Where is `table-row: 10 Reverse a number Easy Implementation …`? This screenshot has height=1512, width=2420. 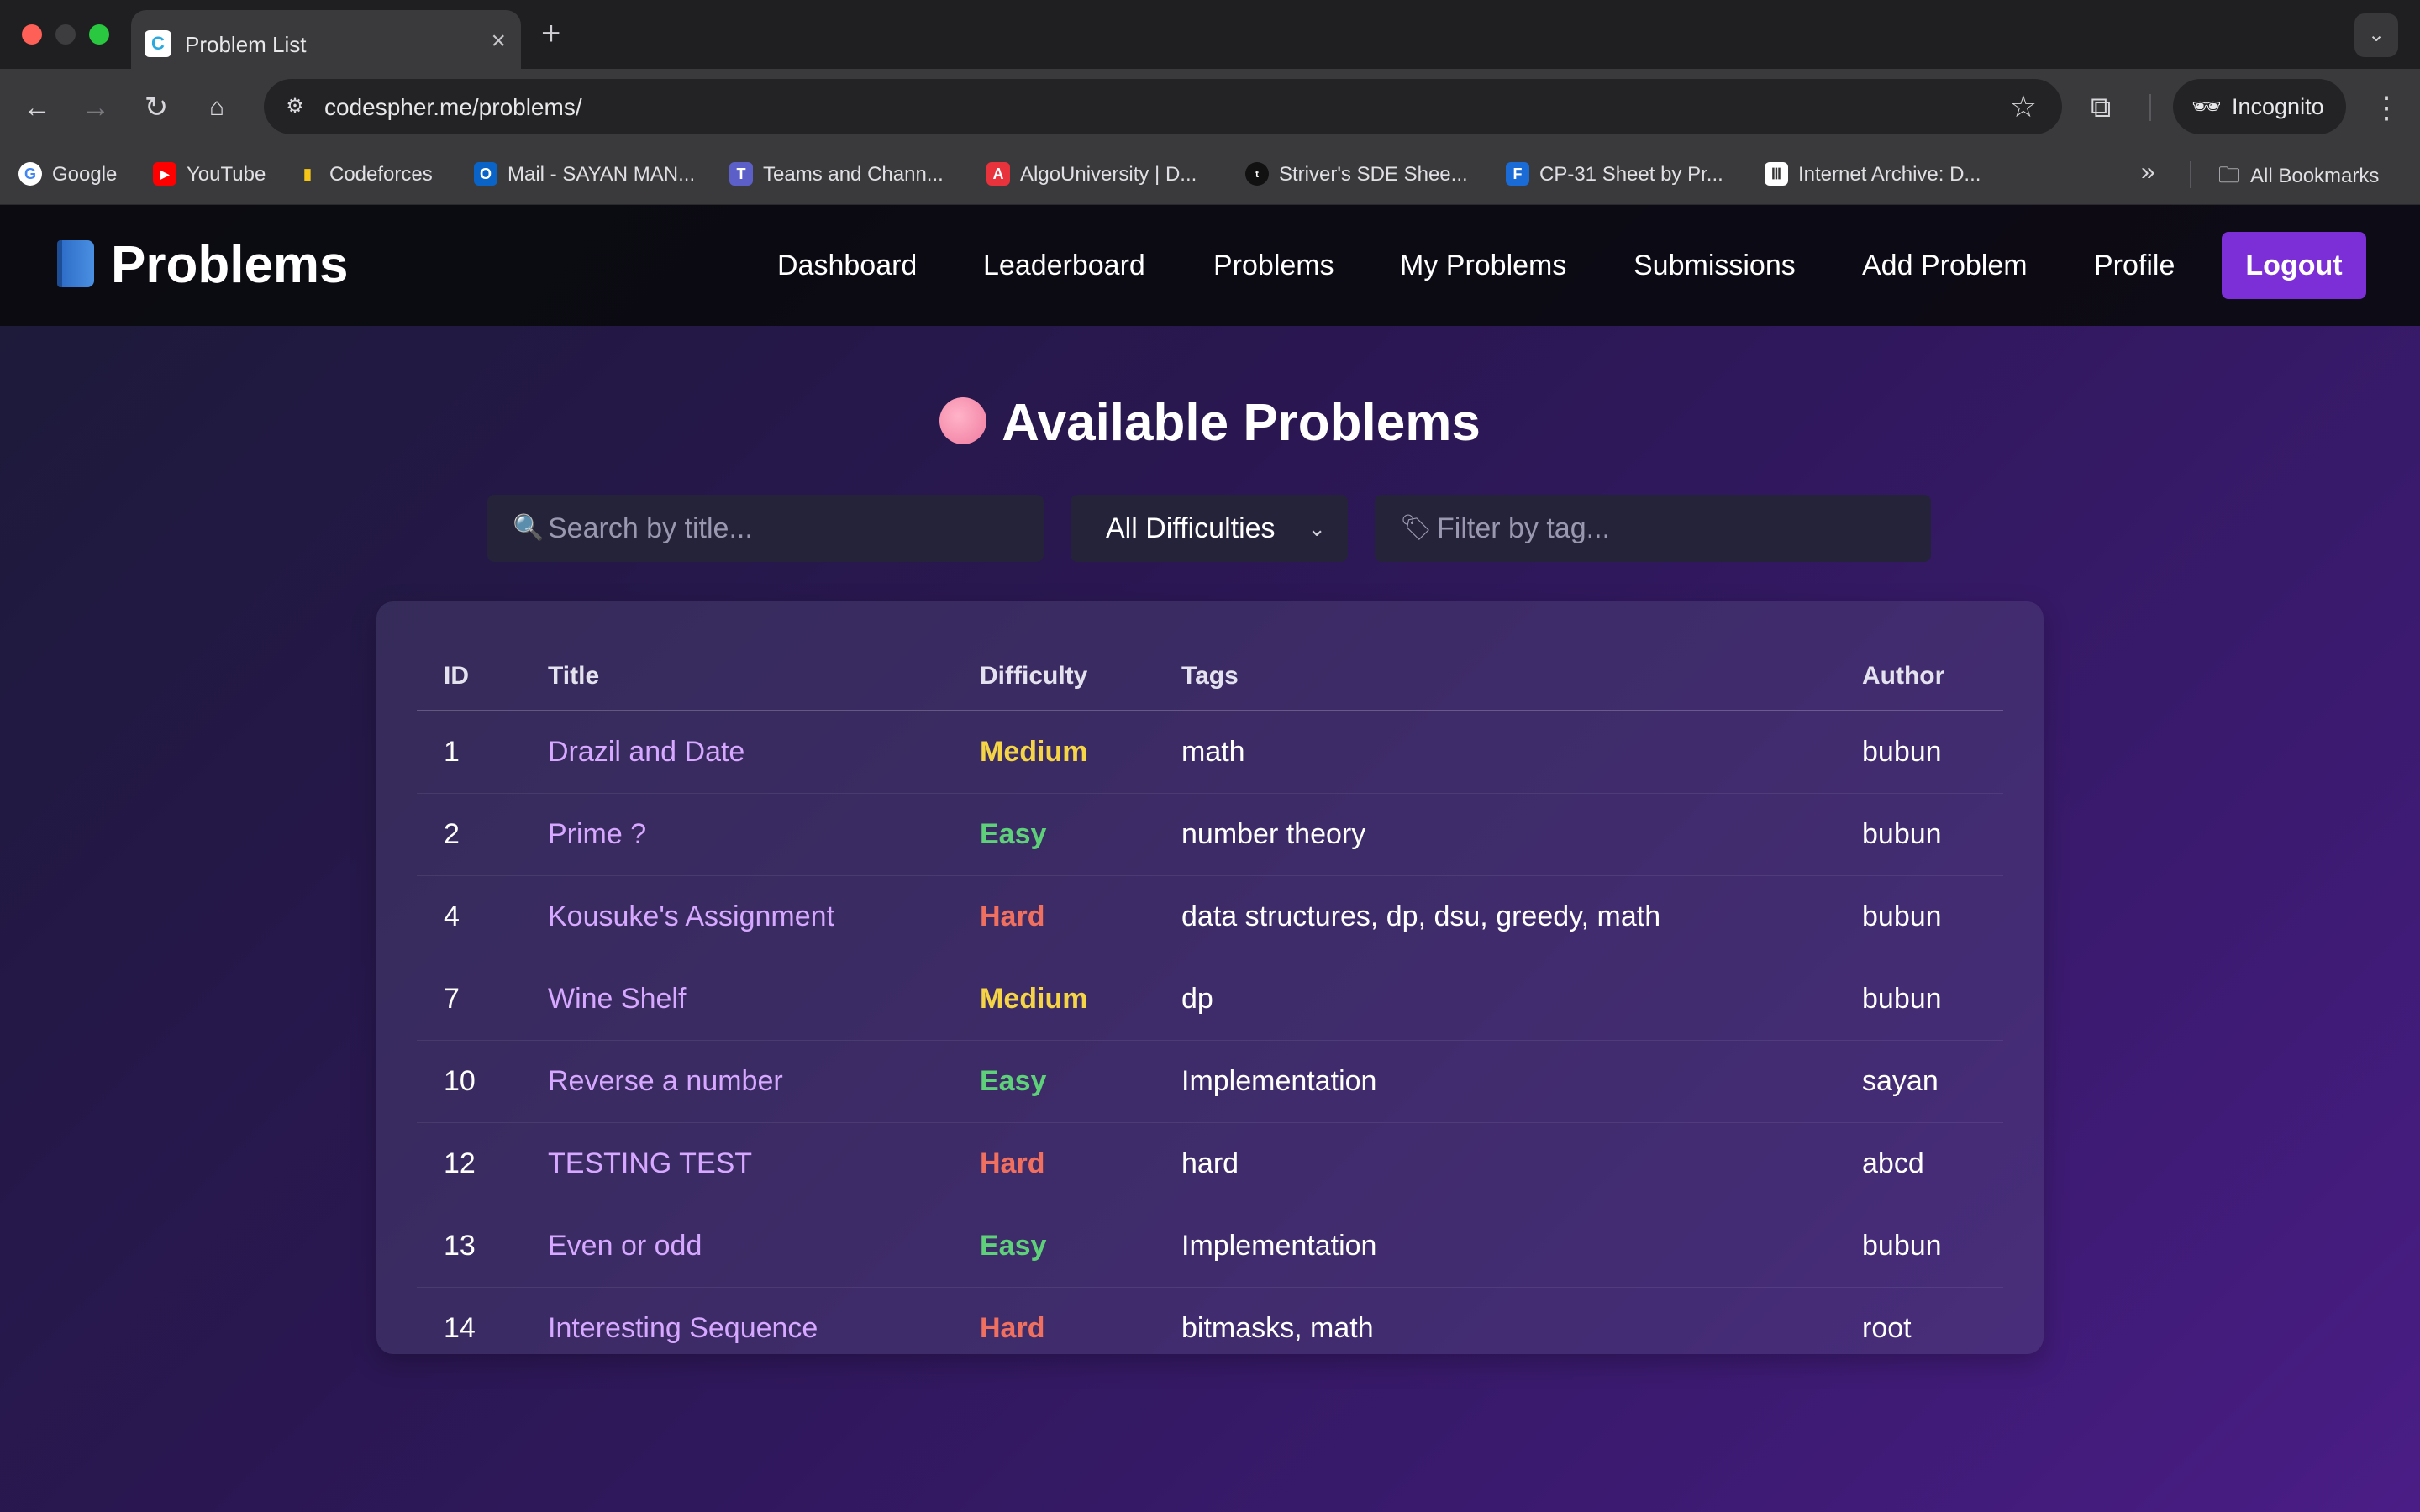 table-row: 10 Reverse a number Easy Implementation … is located at coordinates (1210, 1081).